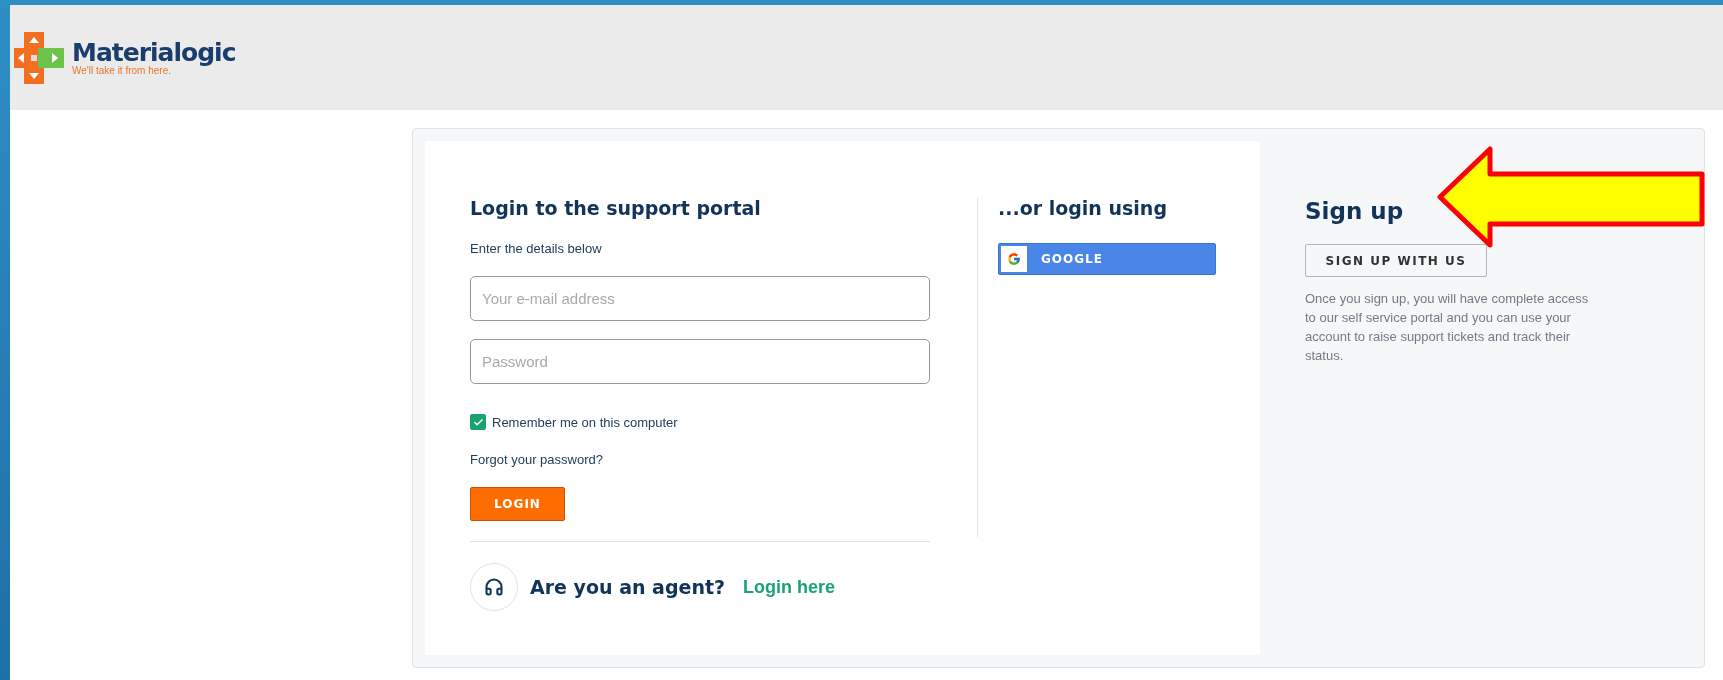 Image resolution: width=1723 pixels, height=680 pixels. Describe the element at coordinates (536, 248) in the screenshot. I see `login-subtitle: Enter the details below` at that location.